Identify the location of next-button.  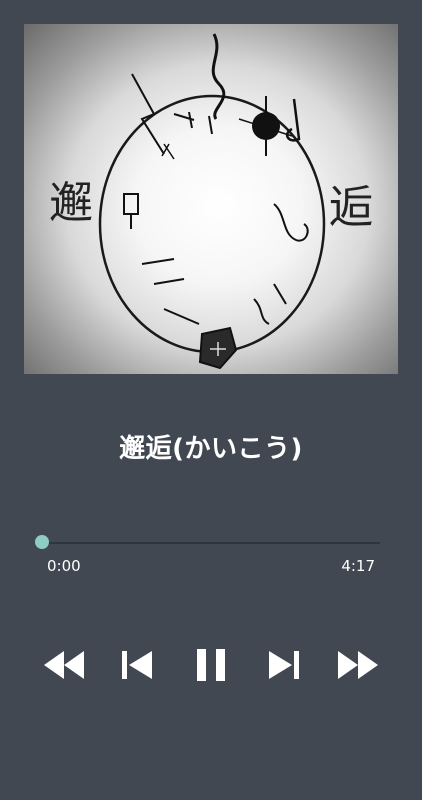
(284, 665).